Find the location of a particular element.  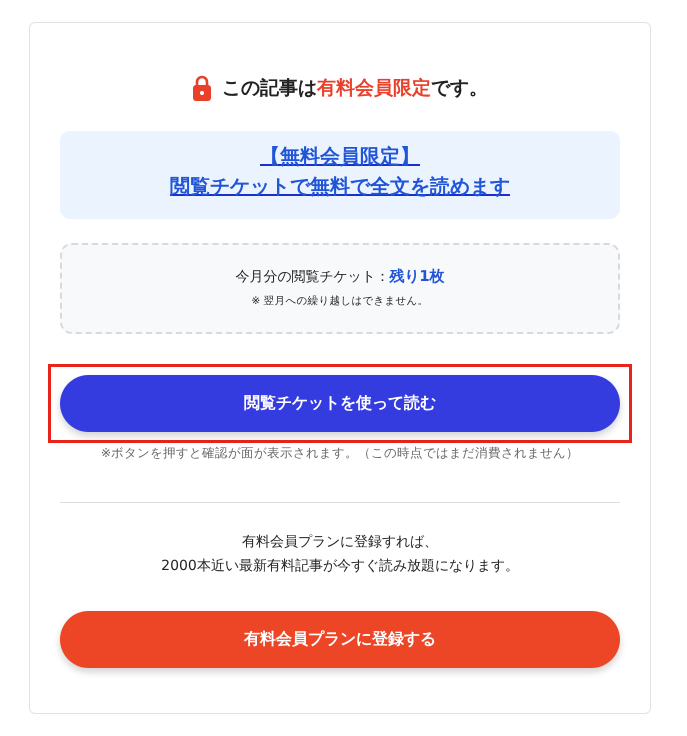

lock-icon is located at coordinates (202, 88).